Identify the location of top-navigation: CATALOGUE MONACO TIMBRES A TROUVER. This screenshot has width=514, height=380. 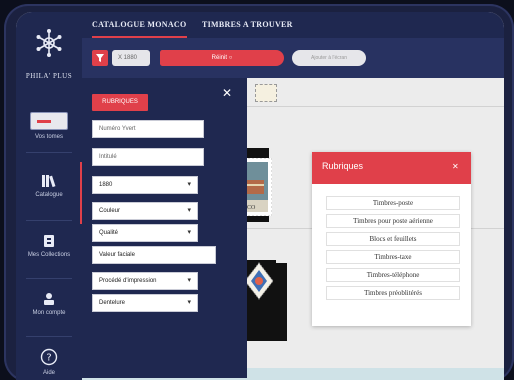
(293, 25).